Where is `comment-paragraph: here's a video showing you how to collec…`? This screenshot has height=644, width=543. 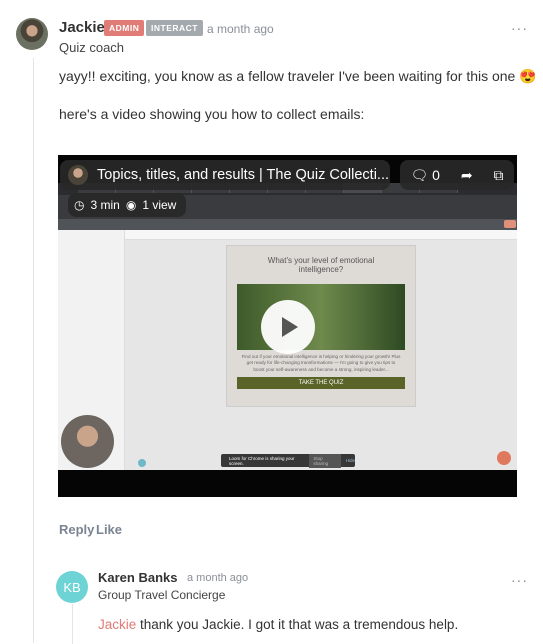 comment-paragraph: here's a video showing you how to collec… is located at coordinates (212, 114).